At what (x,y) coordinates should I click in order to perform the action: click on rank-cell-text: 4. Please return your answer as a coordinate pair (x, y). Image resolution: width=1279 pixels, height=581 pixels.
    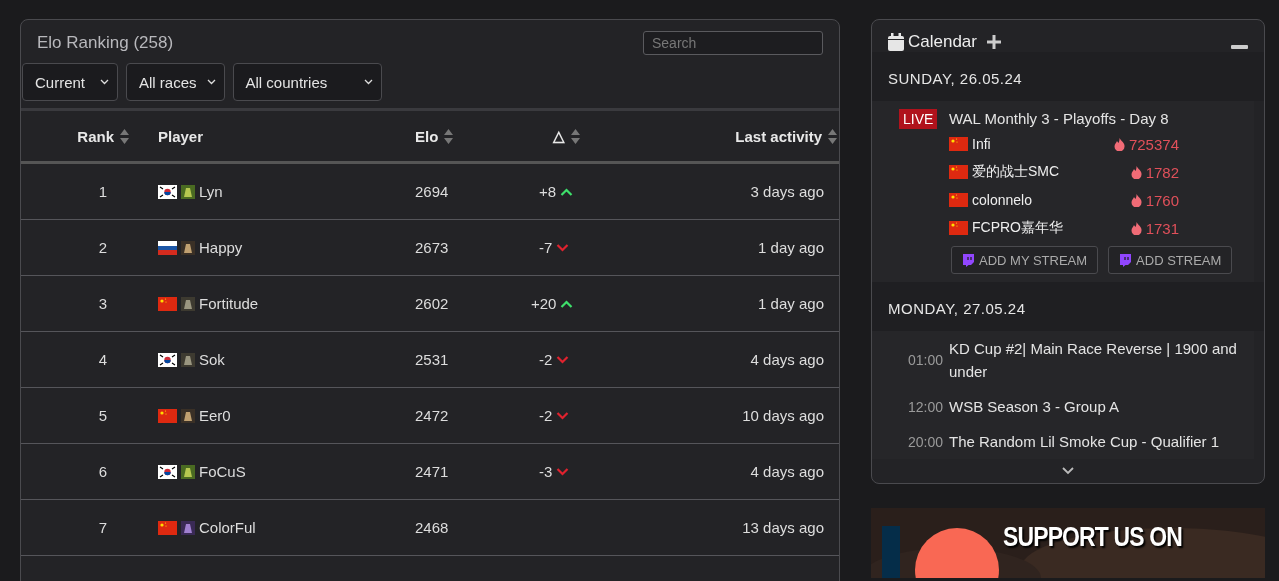
    Looking at the image, I should click on (103, 359).